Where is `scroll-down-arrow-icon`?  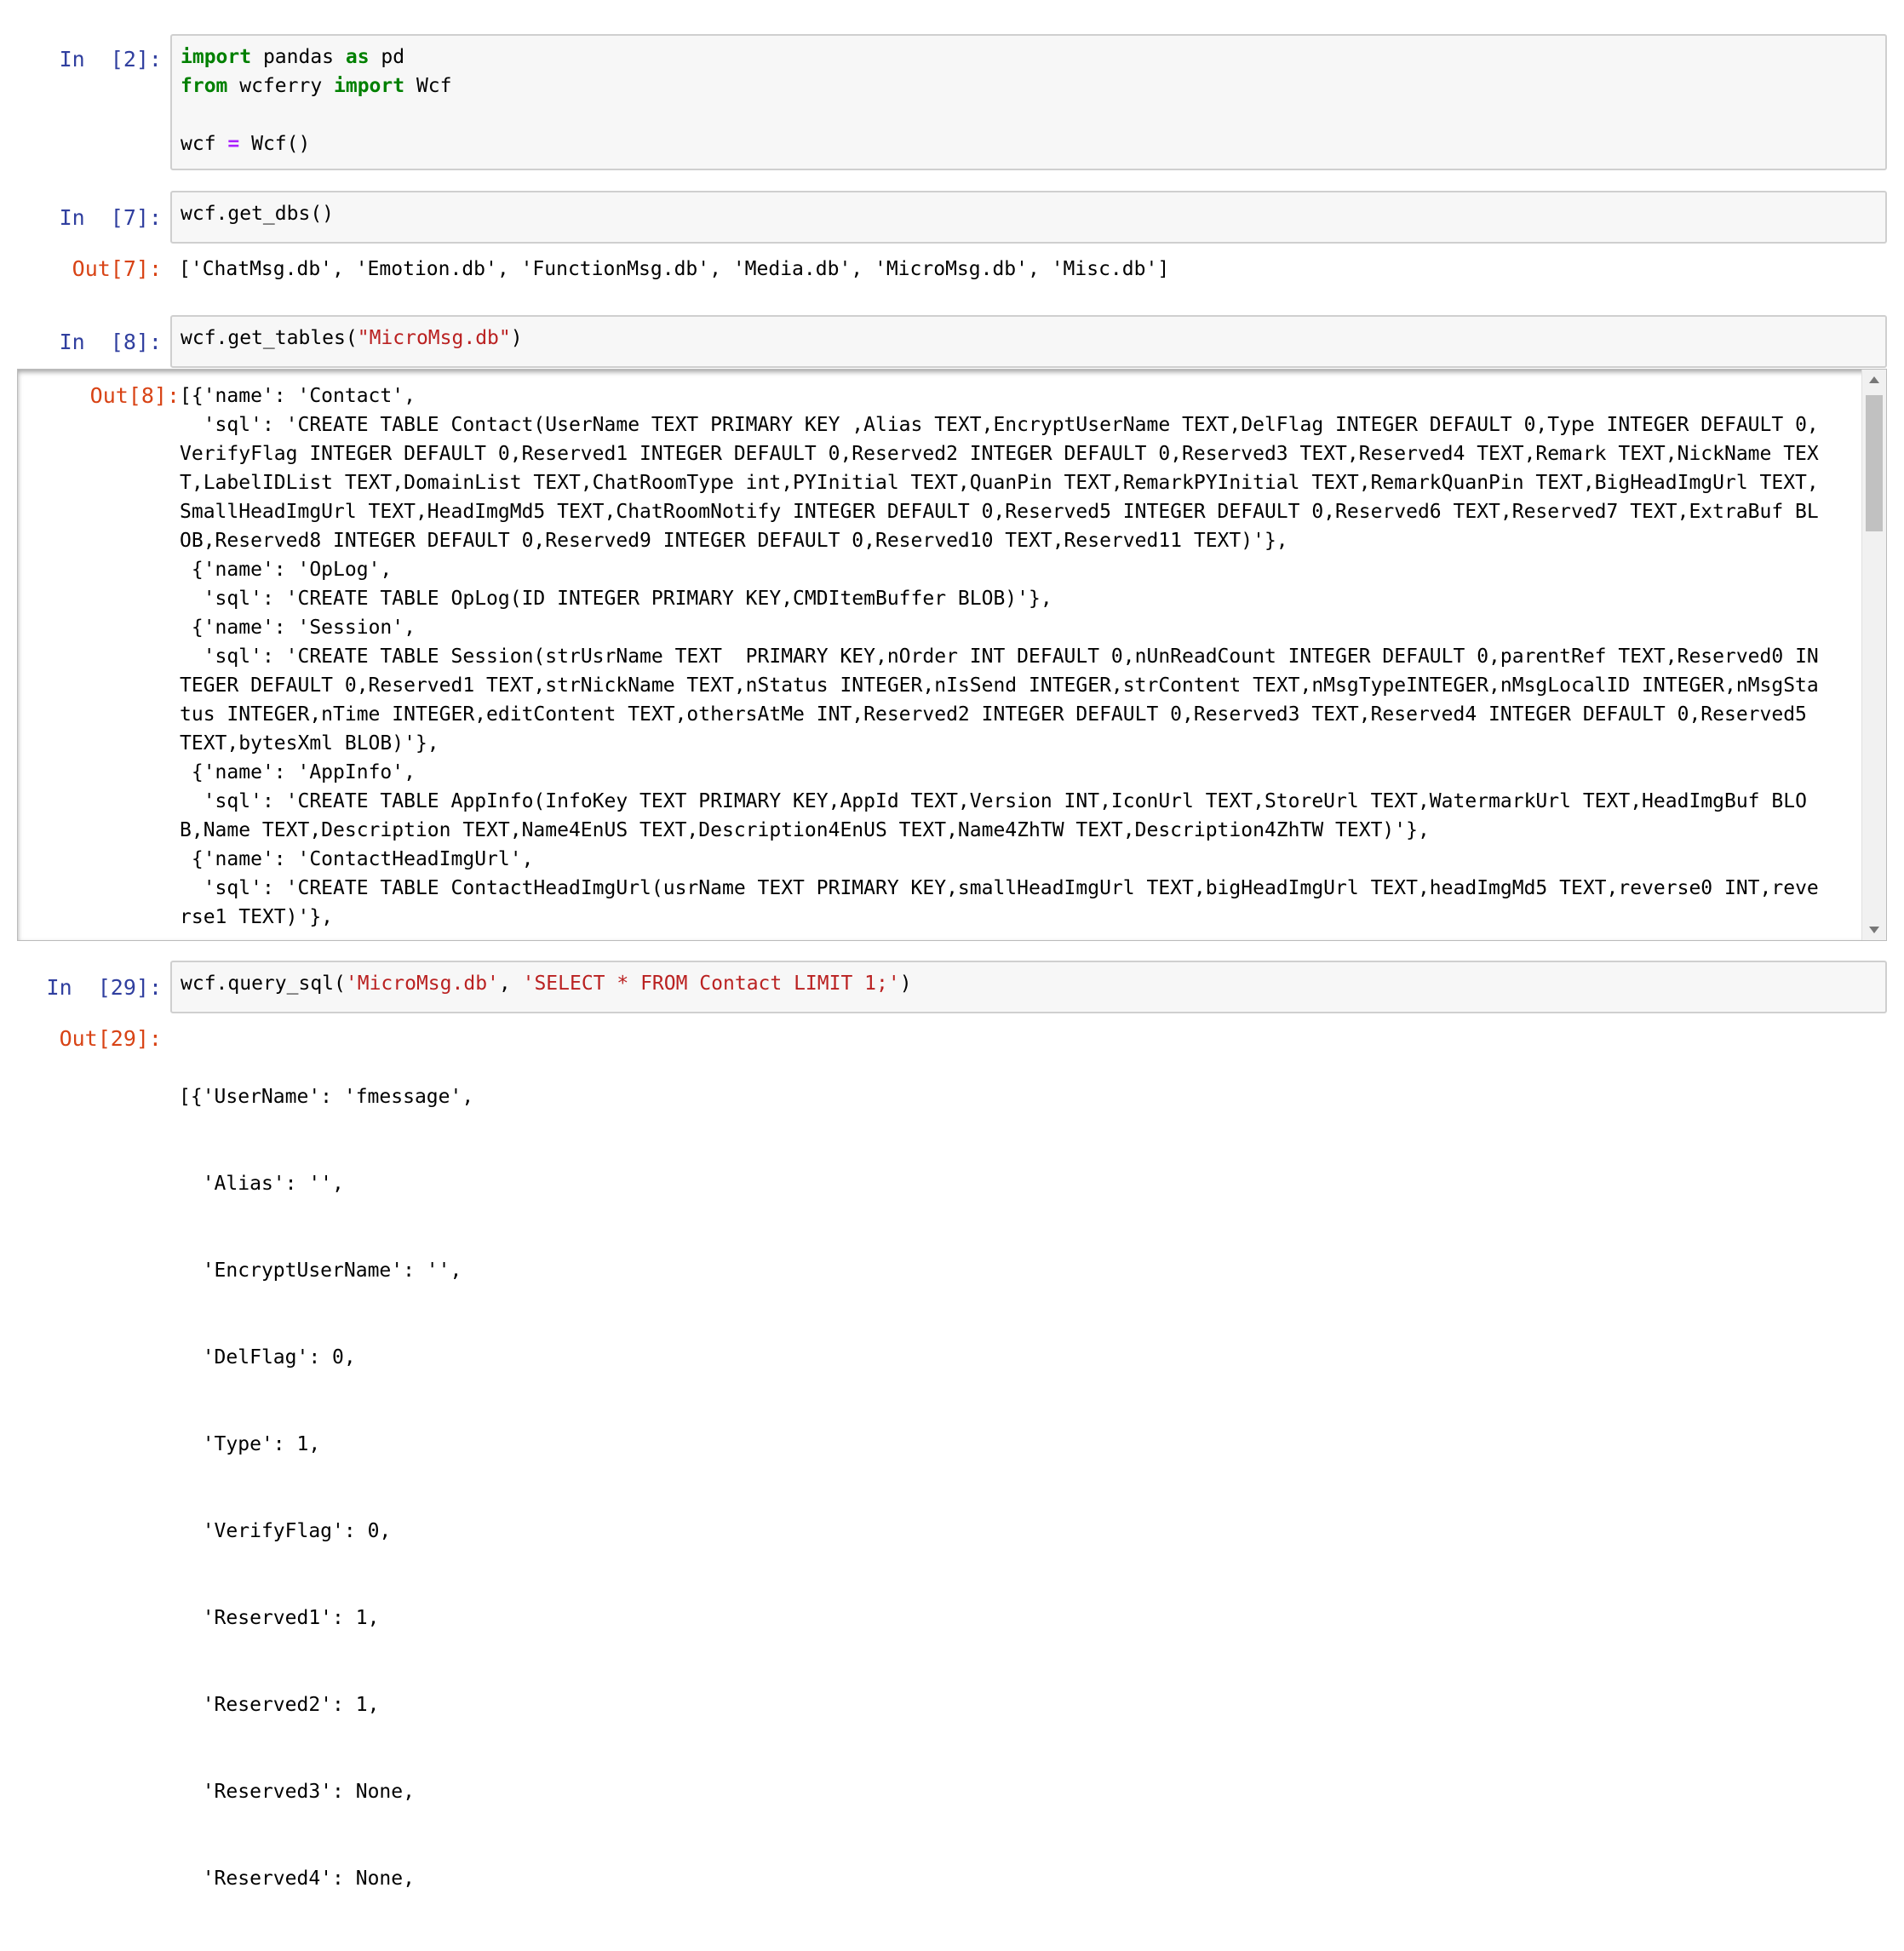 scroll-down-arrow-icon is located at coordinates (1874, 930).